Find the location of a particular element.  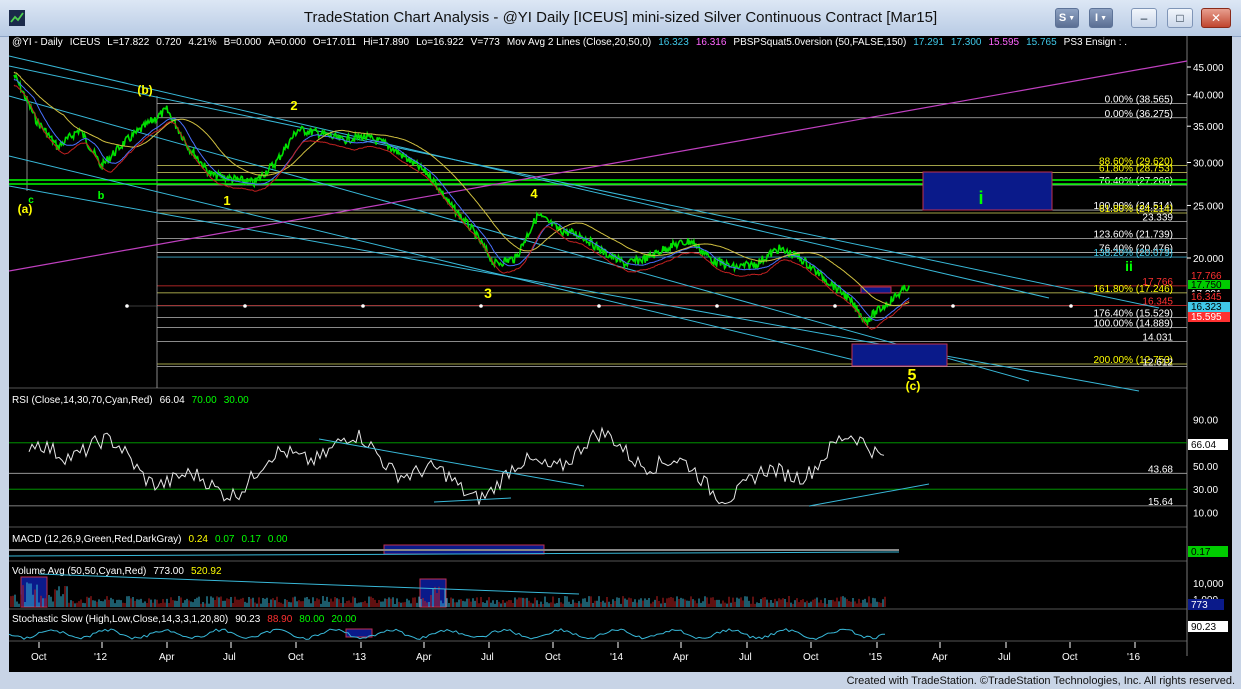

price-header-text: A=0.000 is located at coordinates (287, 42).